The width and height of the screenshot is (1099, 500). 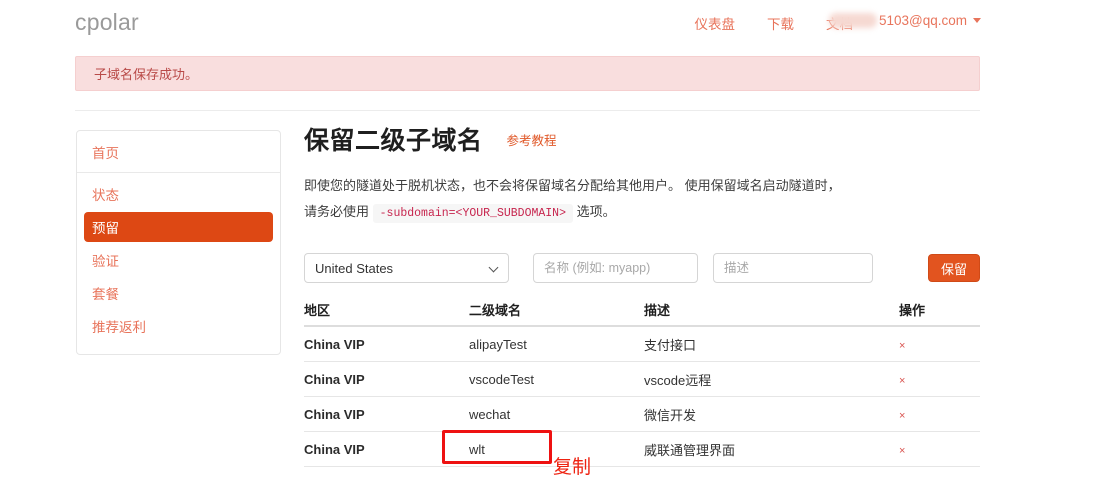 What do you see at coordinates (105, 261) in the screenshot?
I see `sidebar-item-label: 验证` at bounding box center [105, 261].